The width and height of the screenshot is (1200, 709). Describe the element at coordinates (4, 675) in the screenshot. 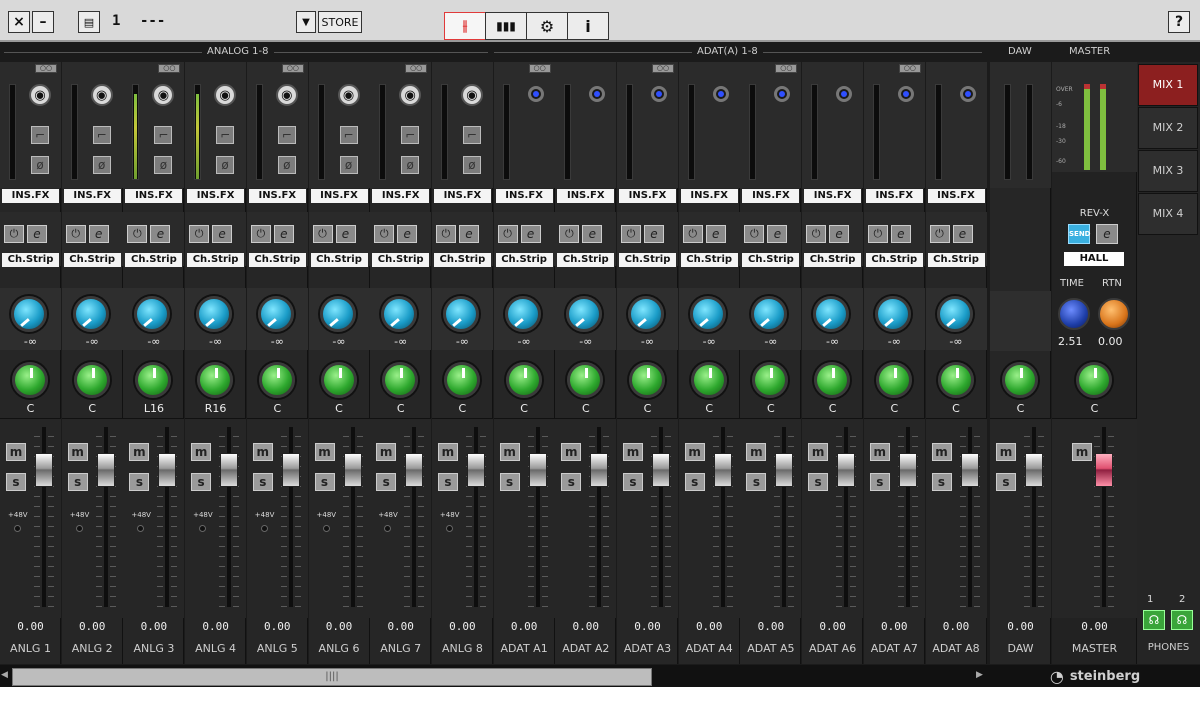

I see `scroll-left-arrow-icon: ◀` at that location.